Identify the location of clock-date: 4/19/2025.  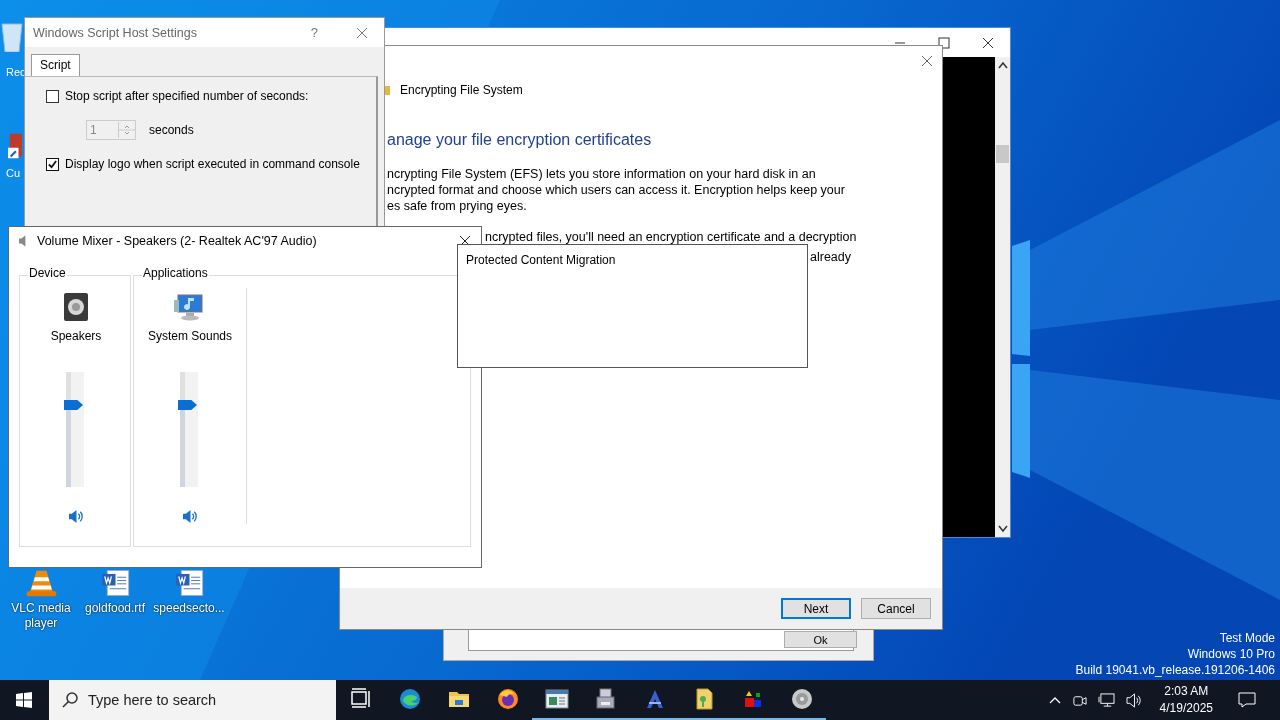
(1186, 708).